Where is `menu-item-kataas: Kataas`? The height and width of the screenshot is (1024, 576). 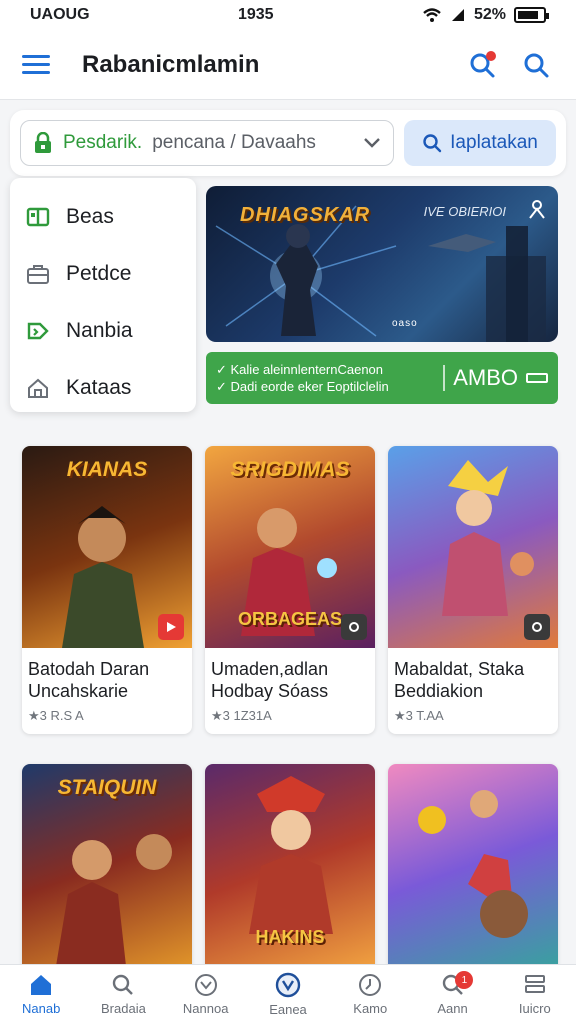 menu-item-kataas: Kataas is located at coordinates (103, 387).